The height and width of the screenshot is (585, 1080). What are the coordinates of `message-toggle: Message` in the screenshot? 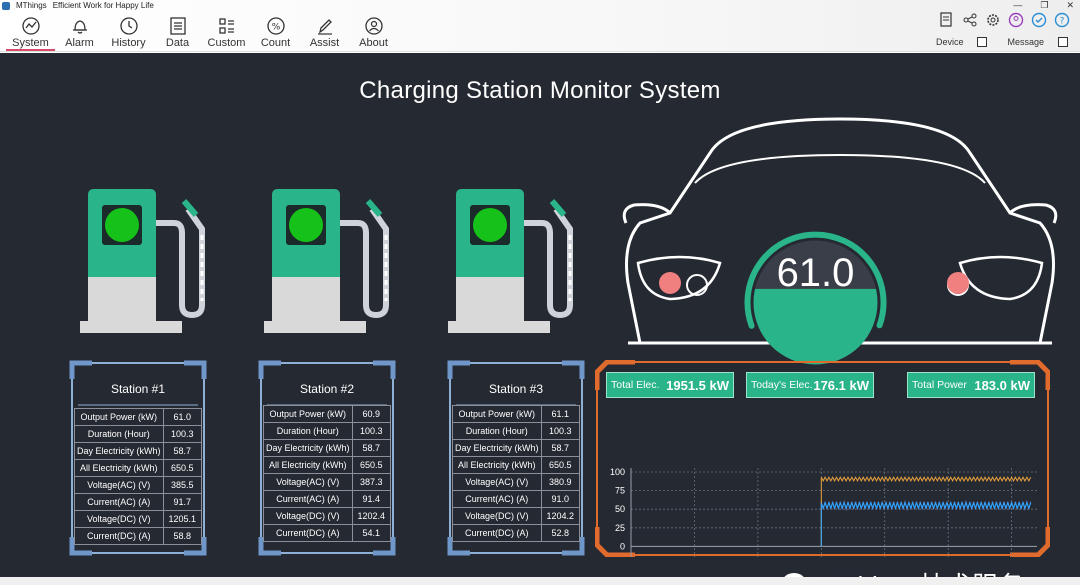 It's located at (1037, 42).